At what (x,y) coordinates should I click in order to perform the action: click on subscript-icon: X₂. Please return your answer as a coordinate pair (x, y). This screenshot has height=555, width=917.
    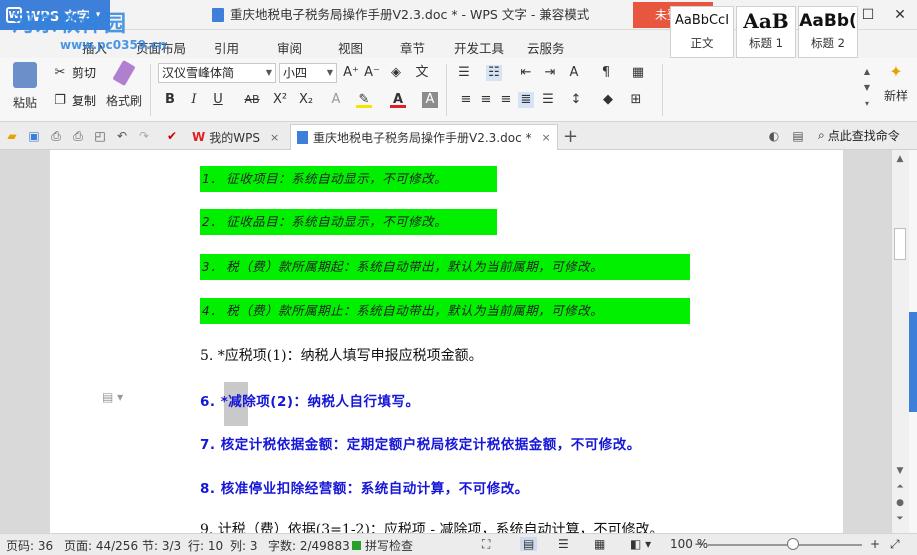
    Looking at the image, I should click on (306, 100).